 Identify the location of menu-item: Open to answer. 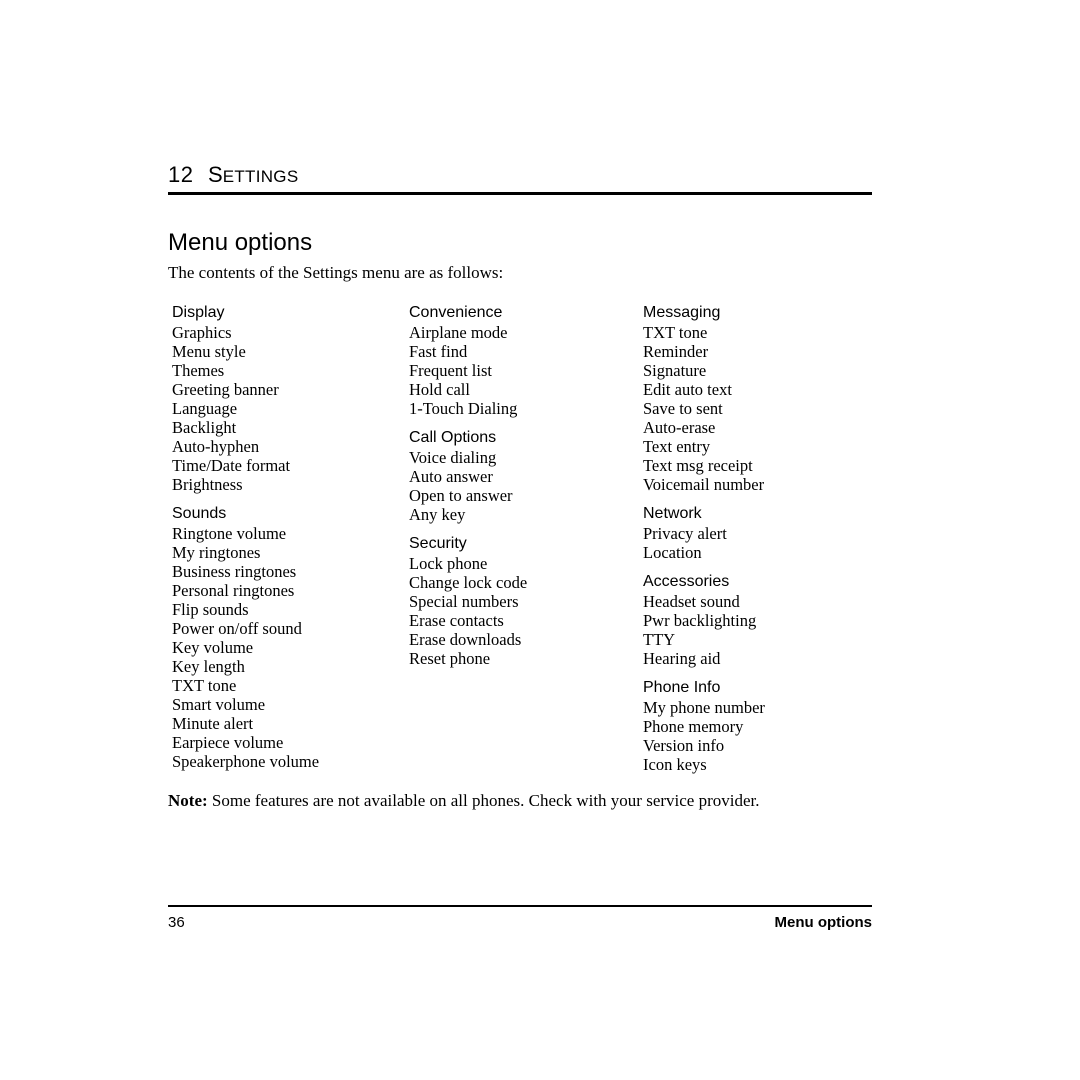
(461, 495).